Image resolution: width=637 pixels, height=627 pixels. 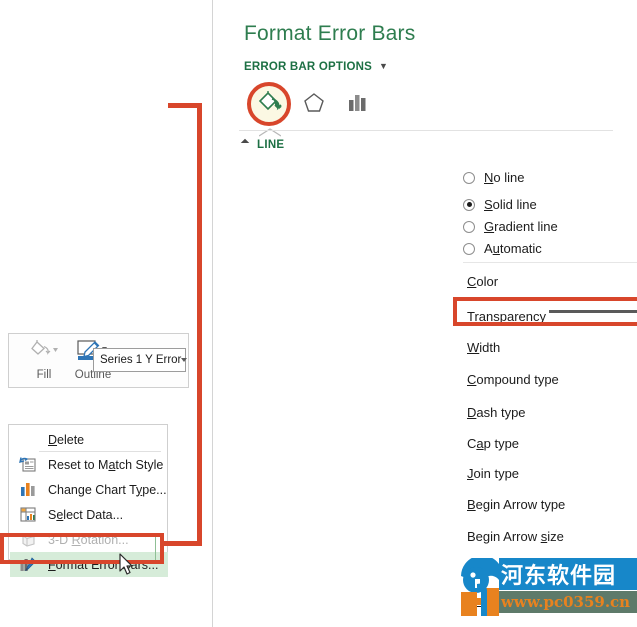 I want to click on series-selector-combo: Series 1 Y Error, so click(x=140, y=360).